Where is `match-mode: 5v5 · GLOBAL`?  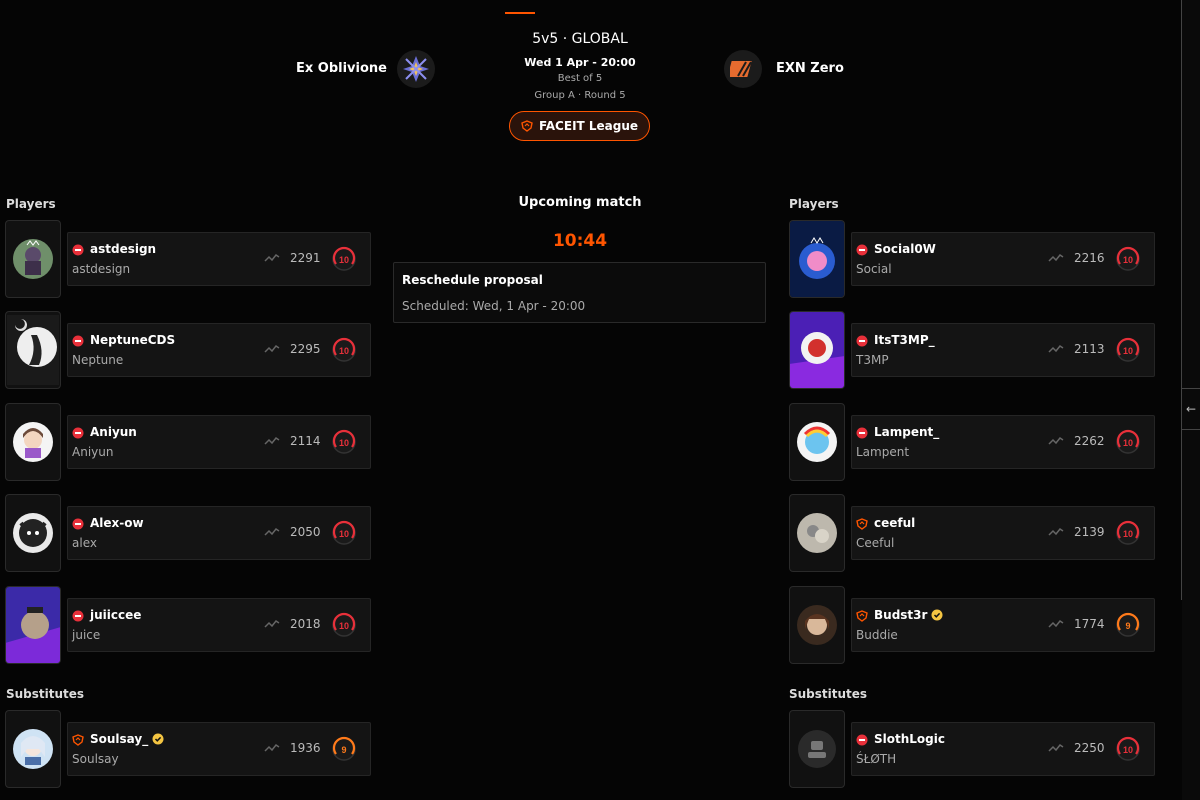 match-mode: 5v5 · GLOBAL is located at coordinates (580, 39).